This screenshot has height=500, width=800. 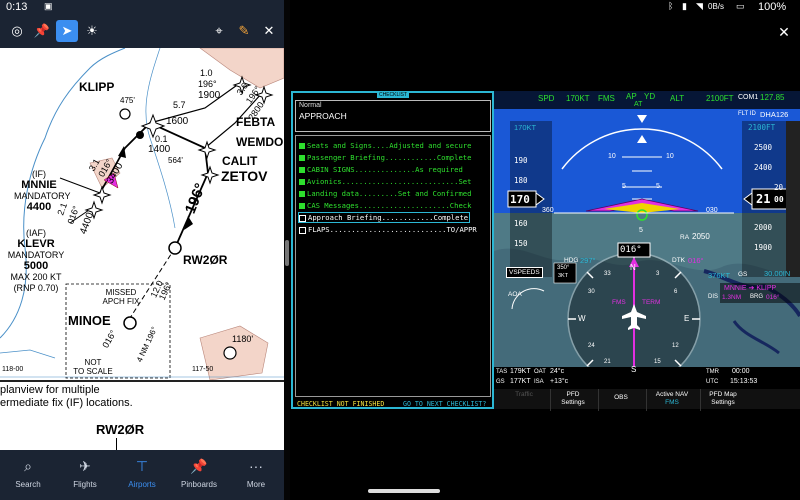 I want to click on network-speed: 0B/s, so click(x=716, y=6).